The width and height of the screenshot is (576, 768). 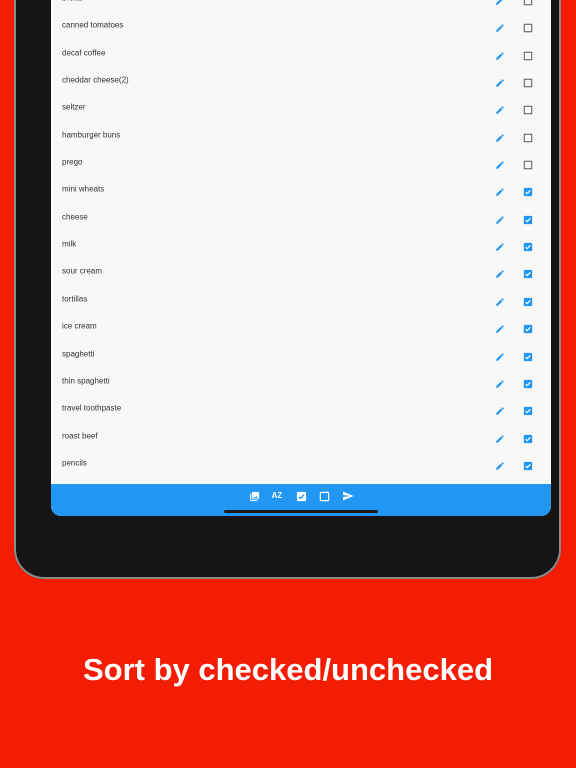 I want to click on list-item: sour cream, so click(x=301, y=271).